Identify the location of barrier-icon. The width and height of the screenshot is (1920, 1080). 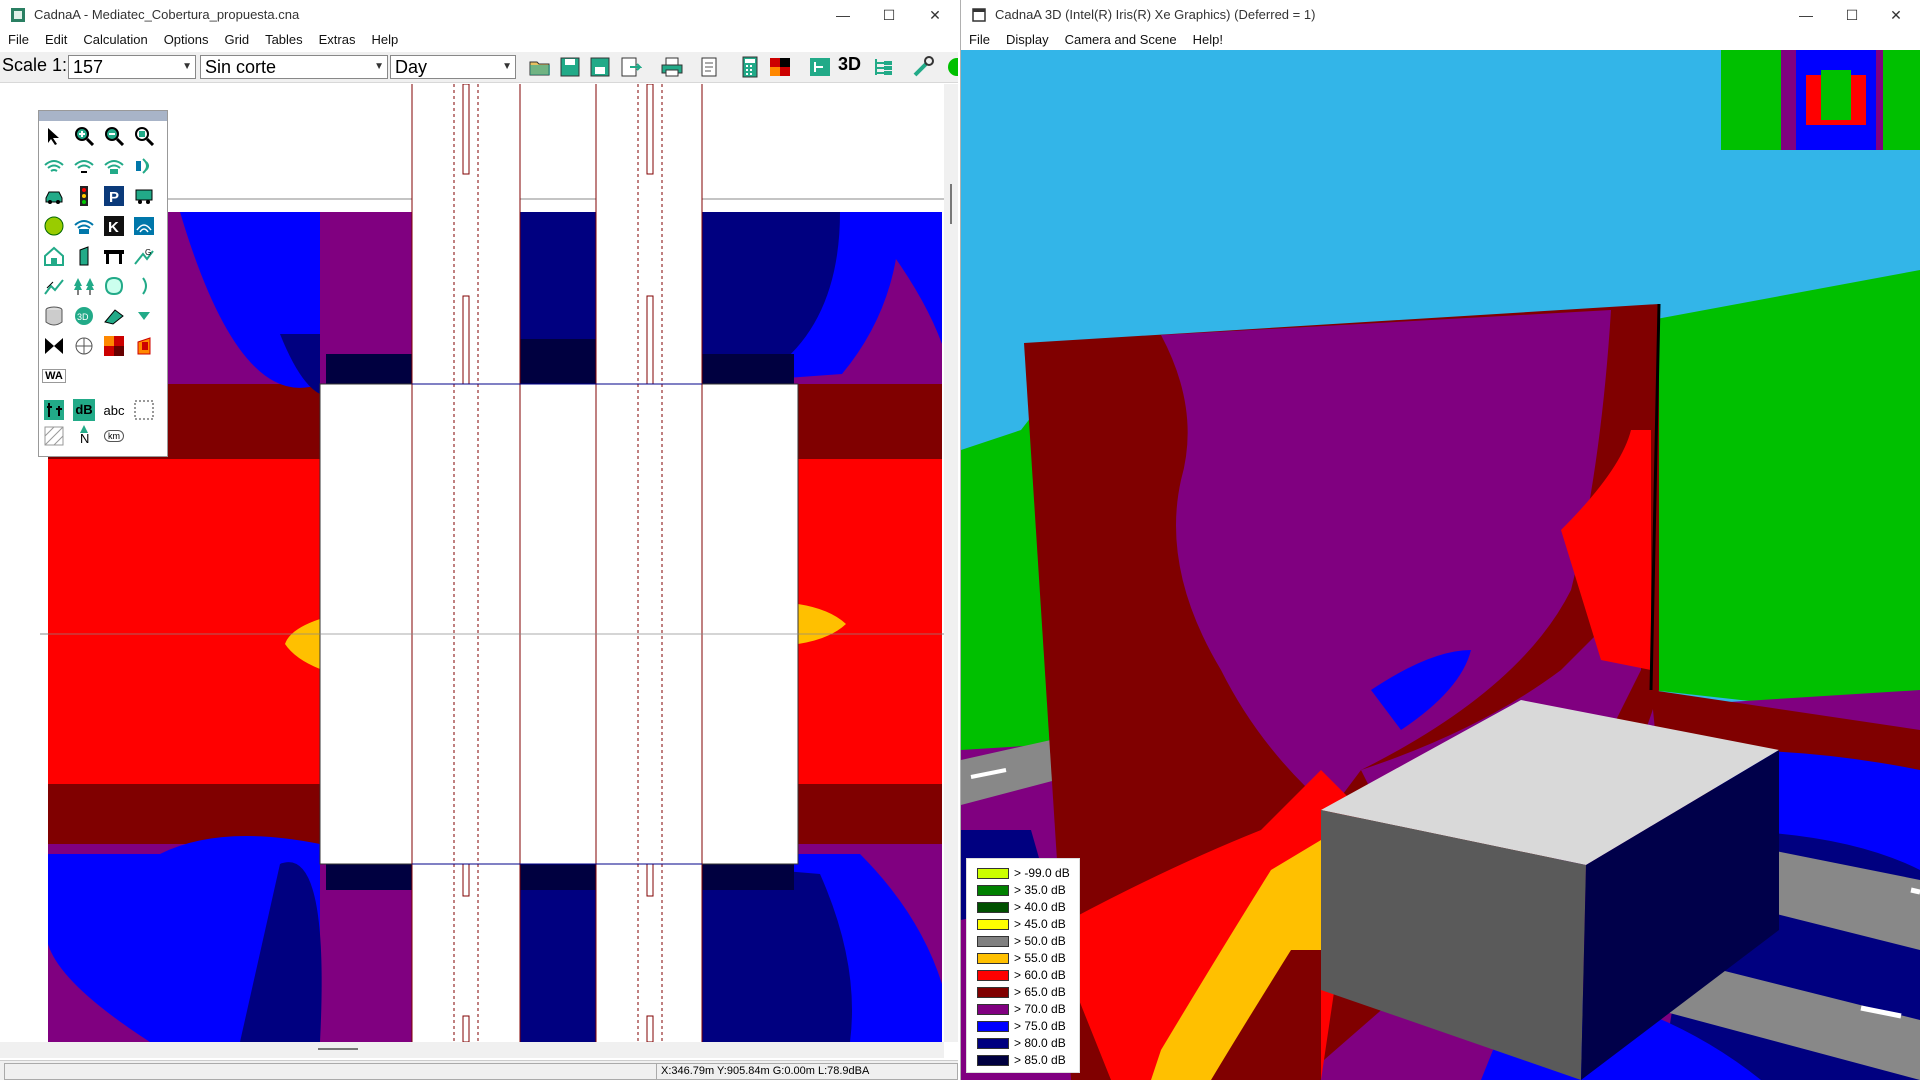
(84, 256).